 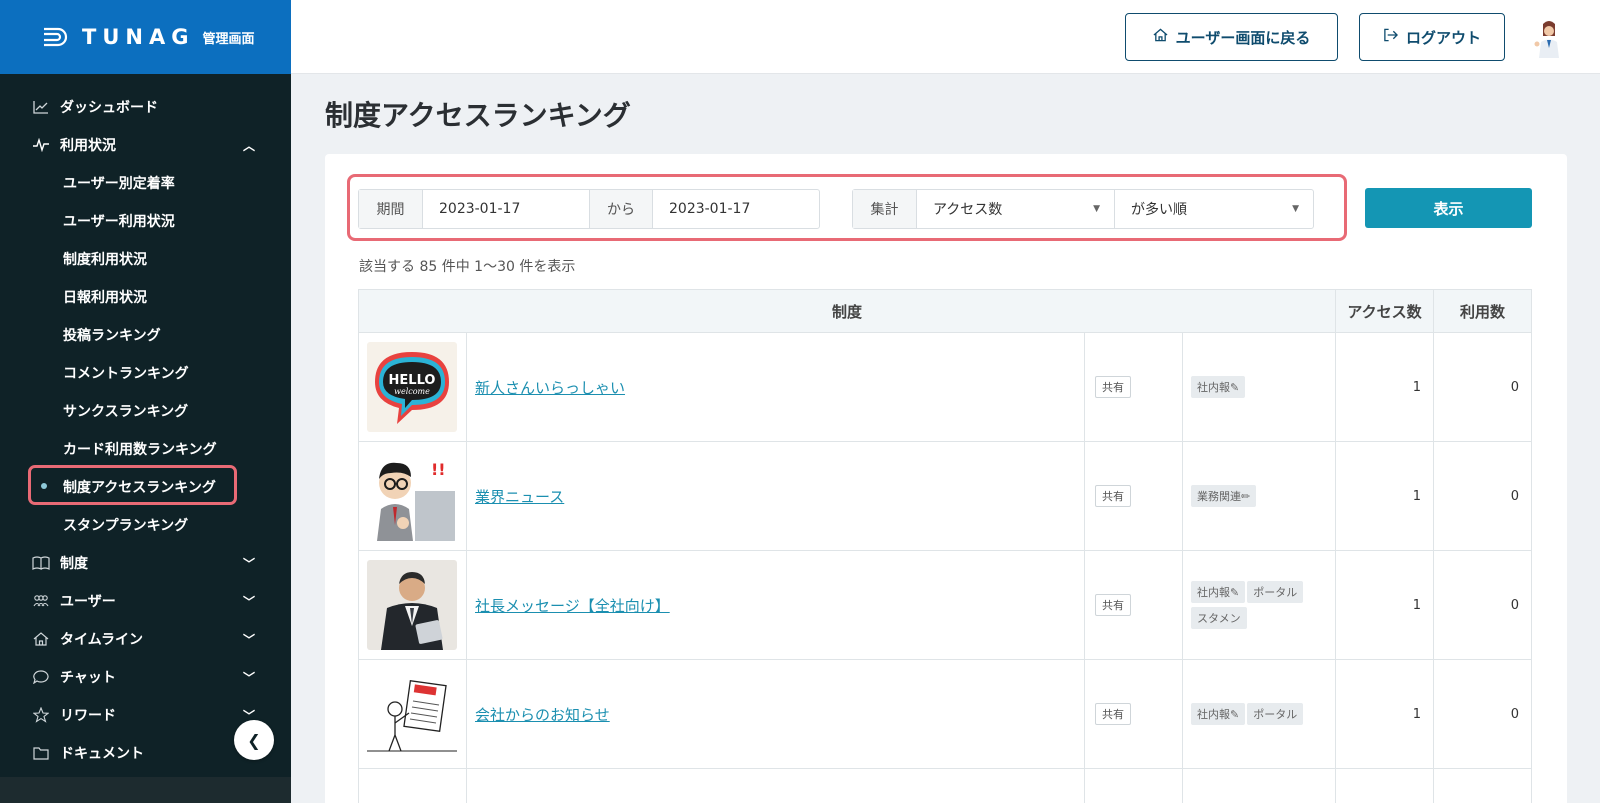 What do you see at coordinates (145, 449) in the screenshot?
I see `sidebar-subitem-card-ranking: カード利用数ランキング` at bounding box center [145, 449].